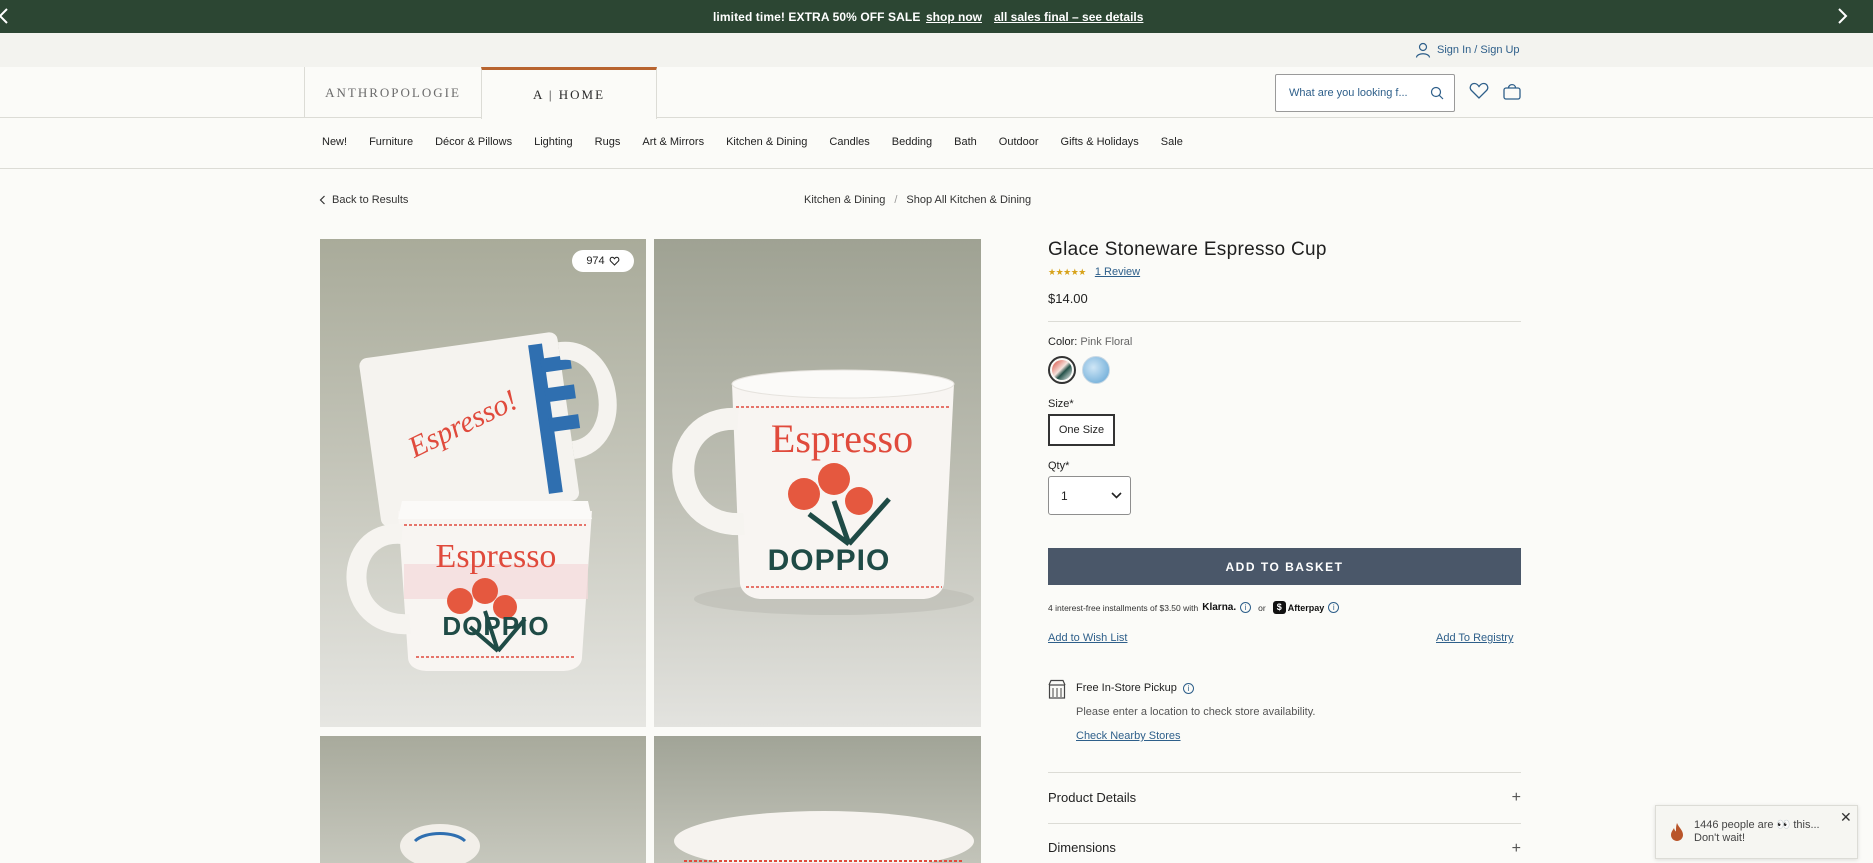 The height and width of the screenshot is (863, 1873). Describe the element at coordinates (1092, 797) in the screenshot. I see `accordion-label: Product Details` at that location.